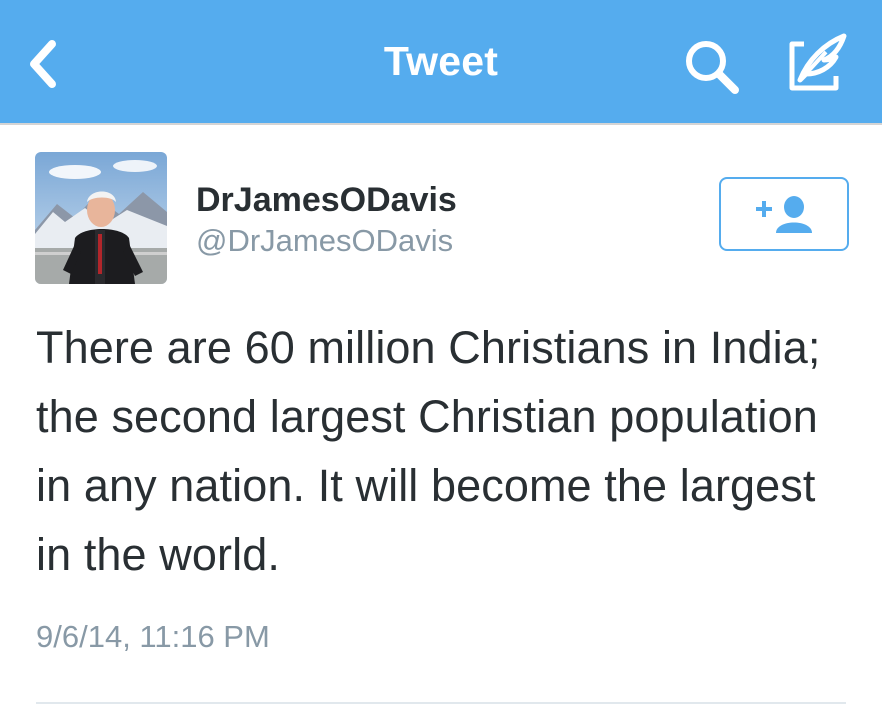 This screenshot has height=708, width=882. I want to click on page-title: Tweet, so click(441, 61).